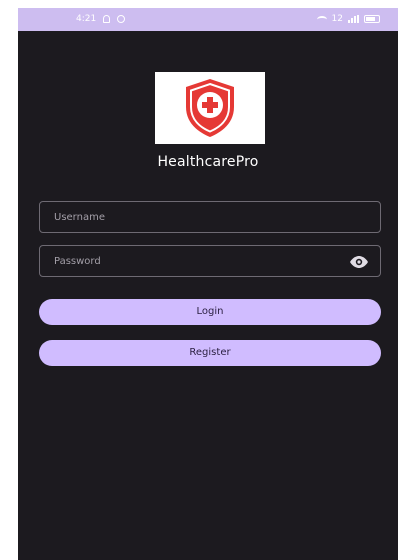  What do you see at coordinates (121, 19) in the screenshot?
I see `circle-icon` at bounding box center [121, 19].